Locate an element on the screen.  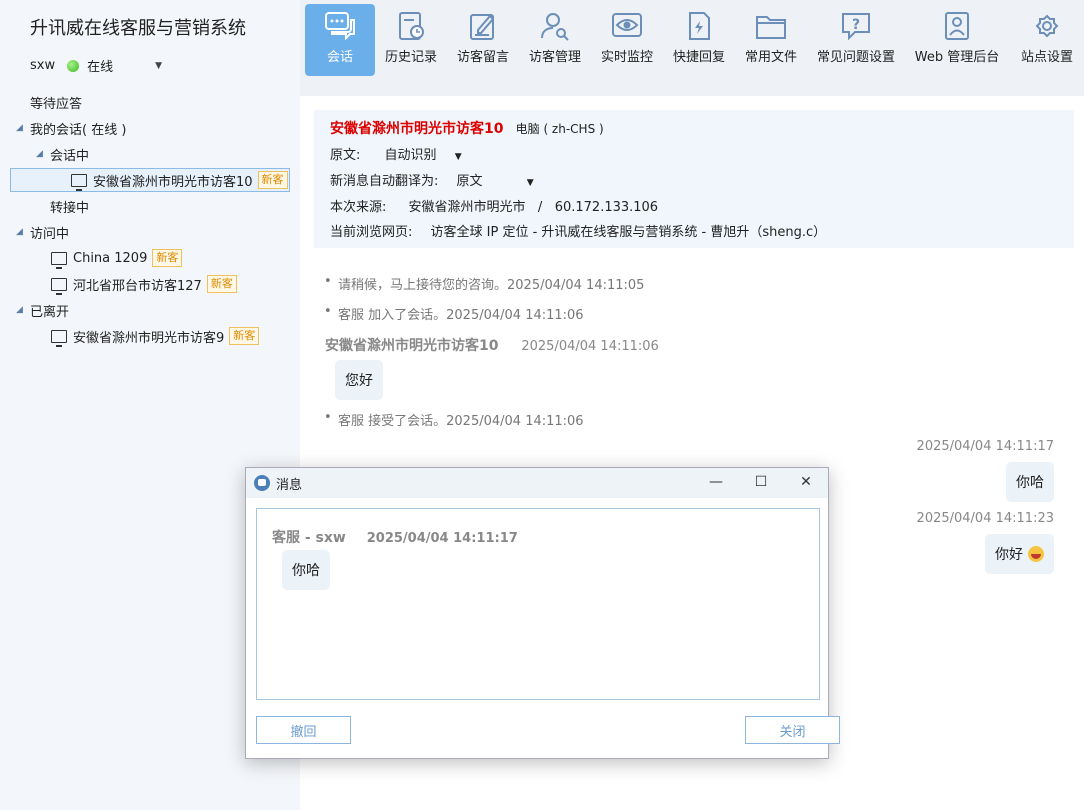
visitor-device: 电脑 ( zh-CHS ) is located at coordinates (559, 129).